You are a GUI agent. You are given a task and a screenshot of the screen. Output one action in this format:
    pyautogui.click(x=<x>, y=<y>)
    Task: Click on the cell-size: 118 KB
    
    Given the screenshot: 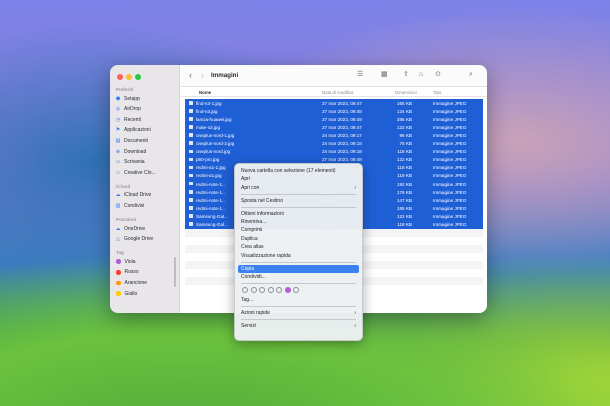 What is the action you would take?
    pyautogui.click(x=404, y=168)
    